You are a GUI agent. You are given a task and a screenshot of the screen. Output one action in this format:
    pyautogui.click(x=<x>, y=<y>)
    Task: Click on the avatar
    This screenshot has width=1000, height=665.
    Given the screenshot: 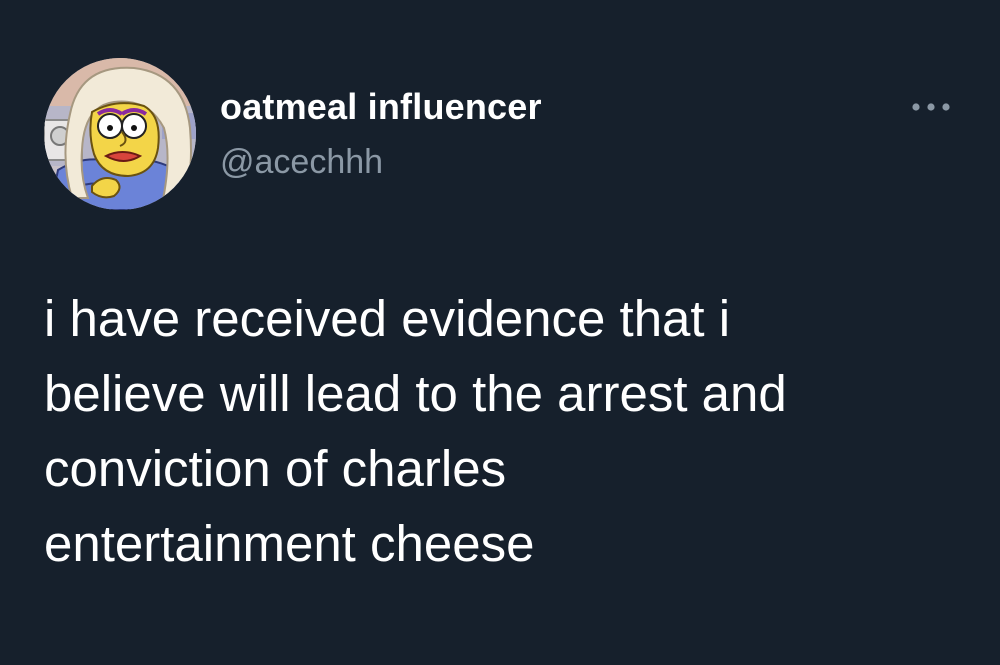 What is the action you would take?
    pyautogui.click(x=120, y=134)
    